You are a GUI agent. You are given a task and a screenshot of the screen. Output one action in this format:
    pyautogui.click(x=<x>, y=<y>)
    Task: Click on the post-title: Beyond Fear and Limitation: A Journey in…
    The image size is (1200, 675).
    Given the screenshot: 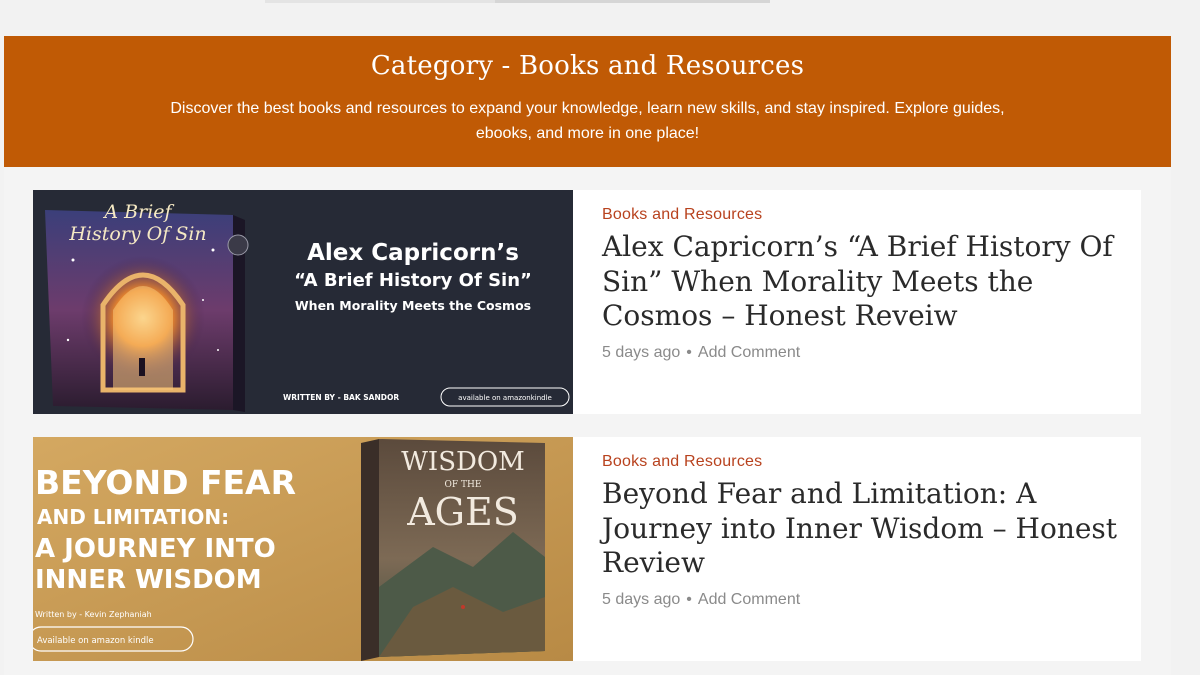 What is the action you would take?
    pyautogui.click(x=862, y=529)
    